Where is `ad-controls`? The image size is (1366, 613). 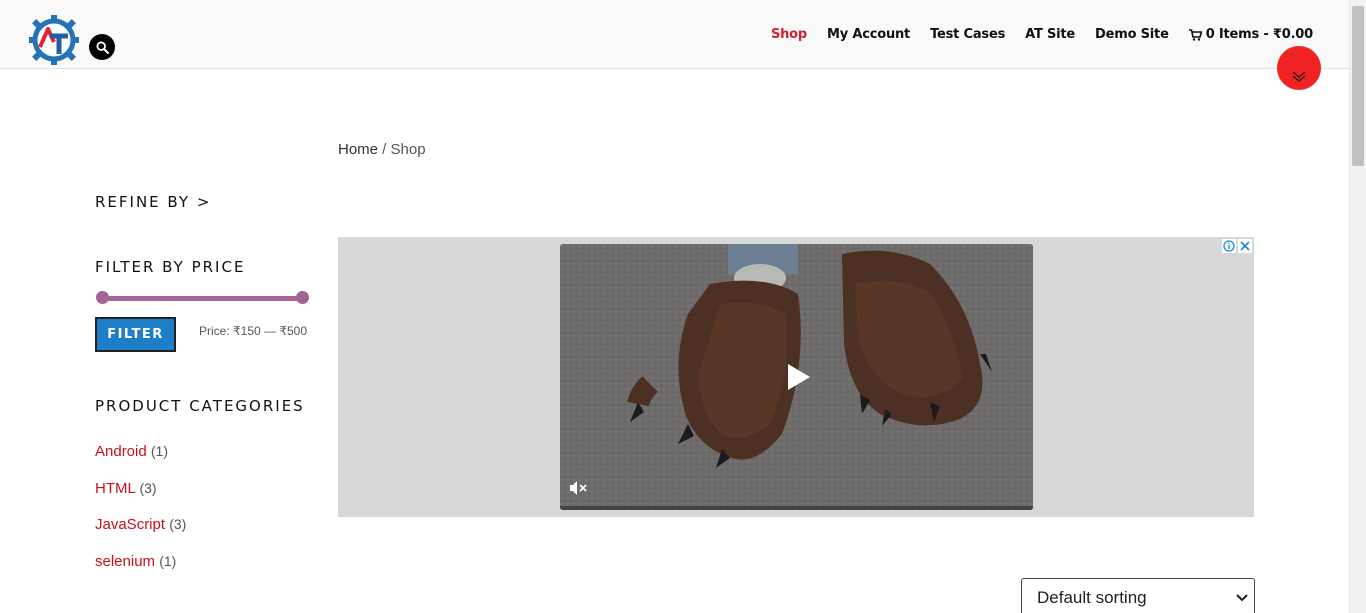
ad-controls is located at coordinates (1237, 246).